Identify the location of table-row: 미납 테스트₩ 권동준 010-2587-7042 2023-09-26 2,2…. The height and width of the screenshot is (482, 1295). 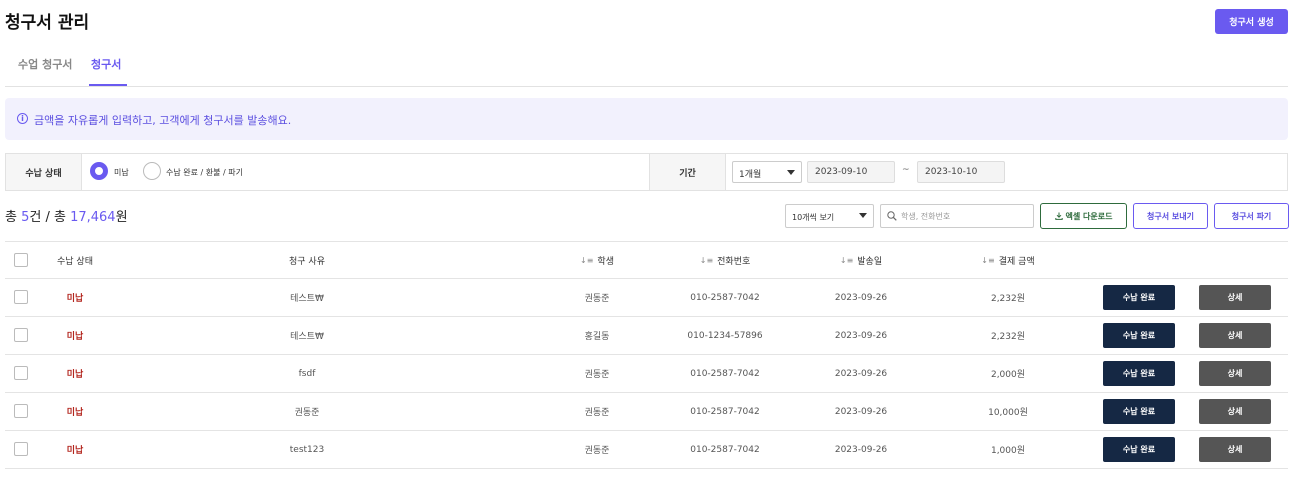
(646, 298).